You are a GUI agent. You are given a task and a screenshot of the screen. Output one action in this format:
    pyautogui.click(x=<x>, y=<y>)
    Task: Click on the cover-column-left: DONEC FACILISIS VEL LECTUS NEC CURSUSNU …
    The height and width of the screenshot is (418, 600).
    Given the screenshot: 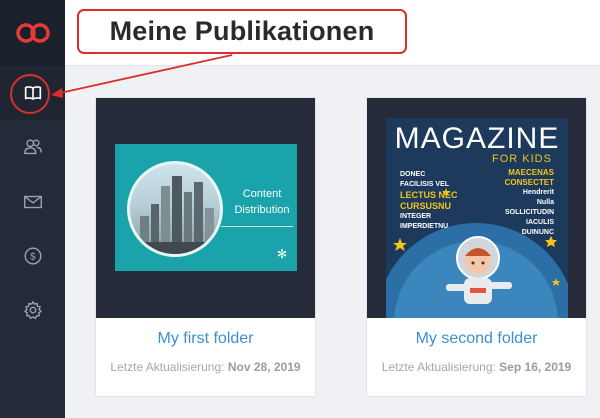 What is the action you would take?
    pyautogui.click(x=429, y=201)
    